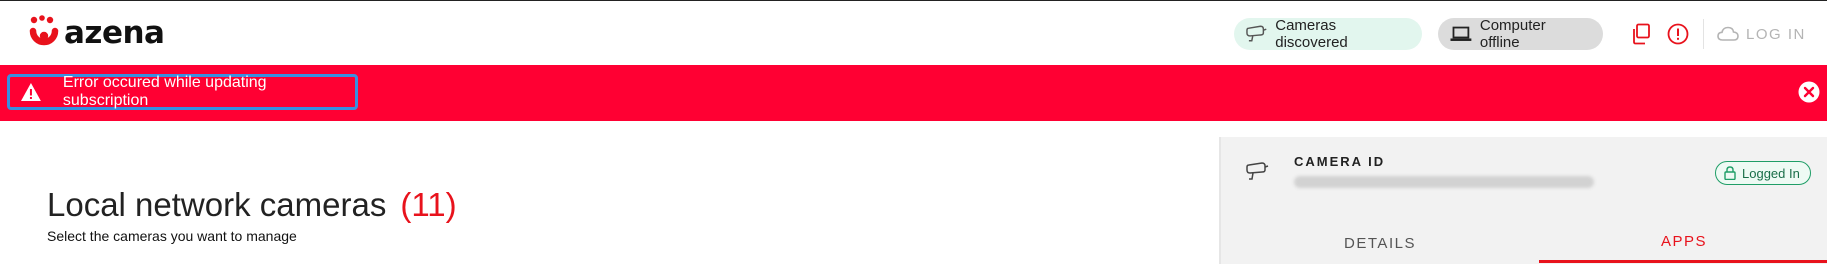 The image size is (1827, 264). I want to click on tab-details: DETAILS, so click(1380, 243).